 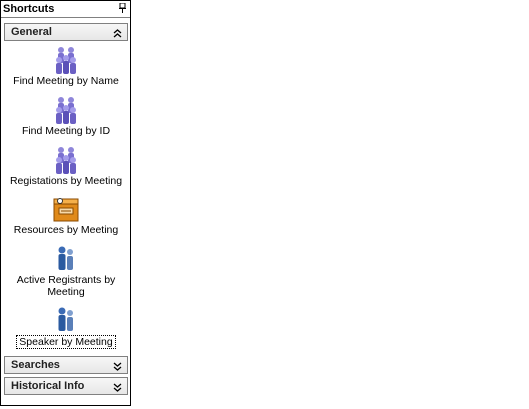 I want to click on shortcut-speaker-by-meeting: Speaker by Meeting, so click(x=66, y=327).